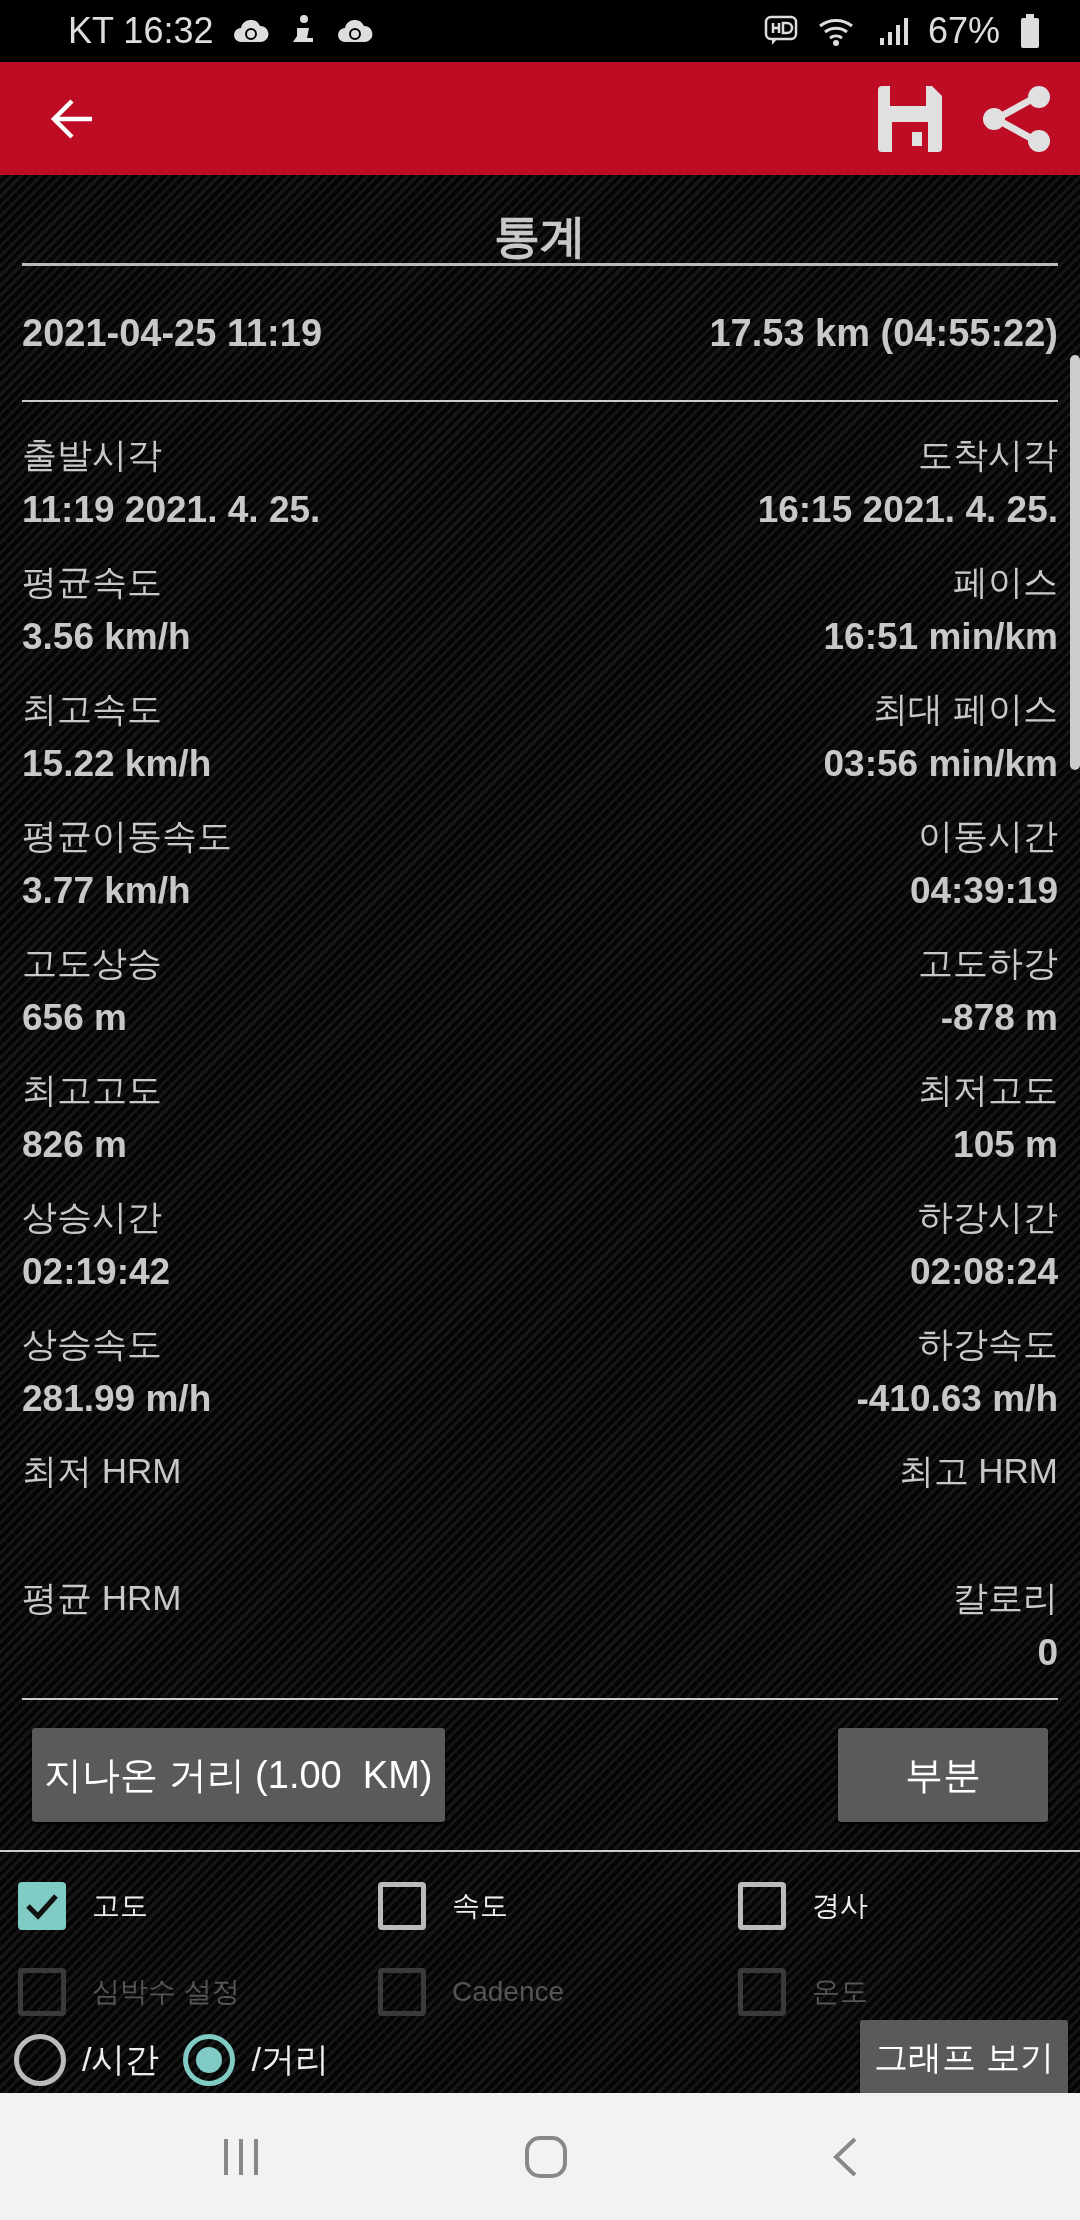 This screenshot has width=1080, height=2220. I want to click on stat-label: 페이스, so click(1005, 582).